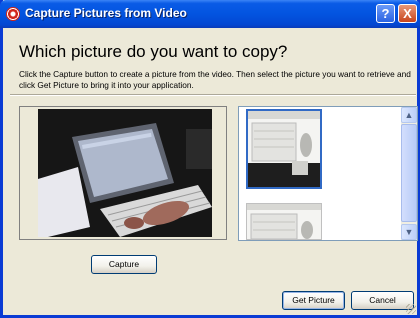 The width and height of the screenshot is (420, 318). What do you see at coordinates (382, 300) in the screenshot?
I see `cancel-button: Cancel` at bounding box center [382, 300].